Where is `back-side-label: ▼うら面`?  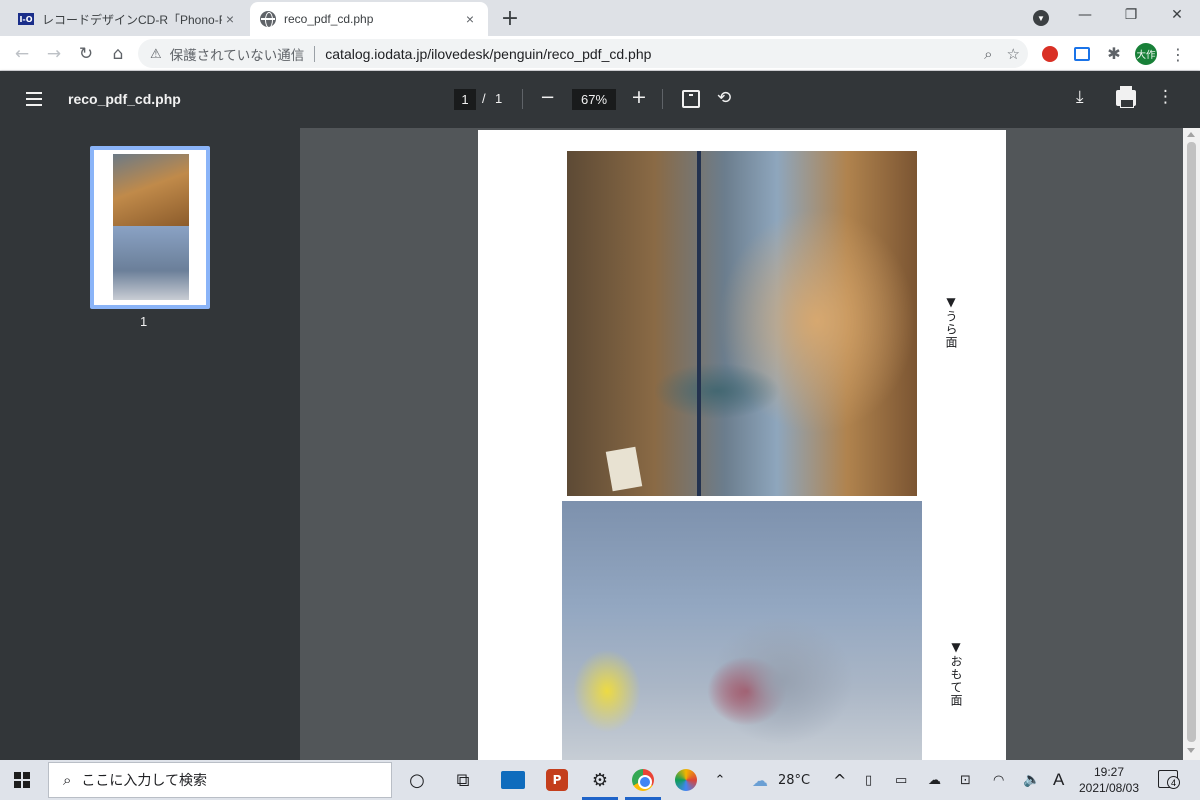
back-side-label: ▼うら面 is located at coordinates (951, 322).